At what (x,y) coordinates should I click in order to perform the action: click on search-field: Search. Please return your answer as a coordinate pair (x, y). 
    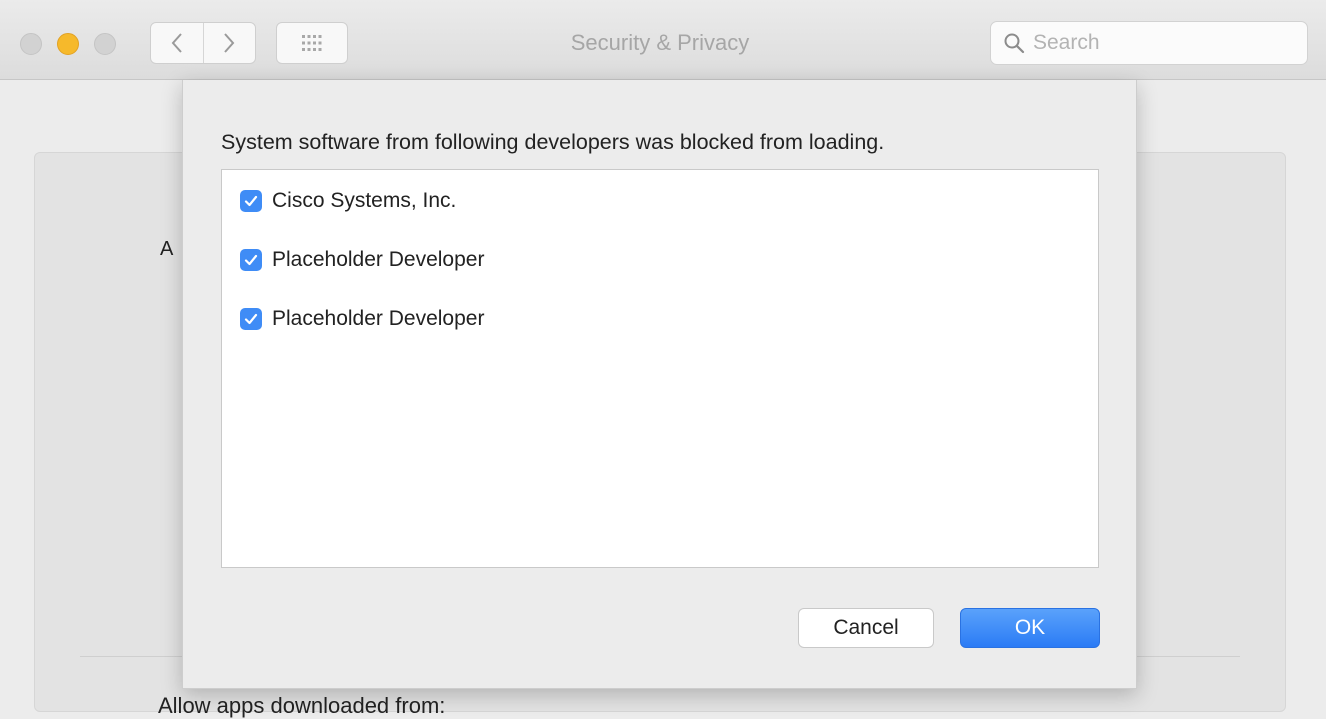
    Looking at the image, I should click on (1149, 43).